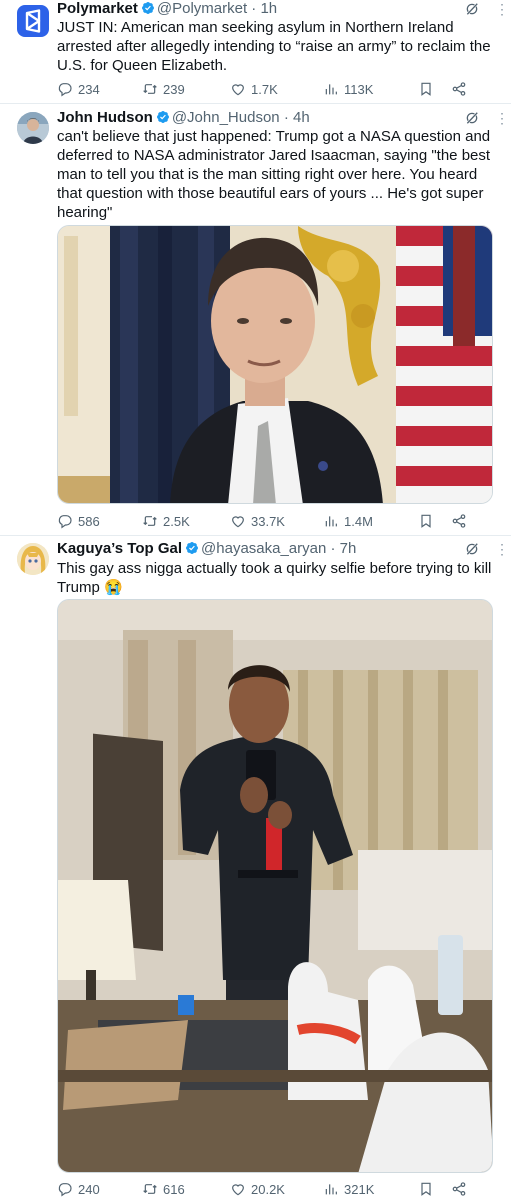  Describe the element at coordinates (105, 117) in the screenshot. I see `author-name: John Hudson` at that location.